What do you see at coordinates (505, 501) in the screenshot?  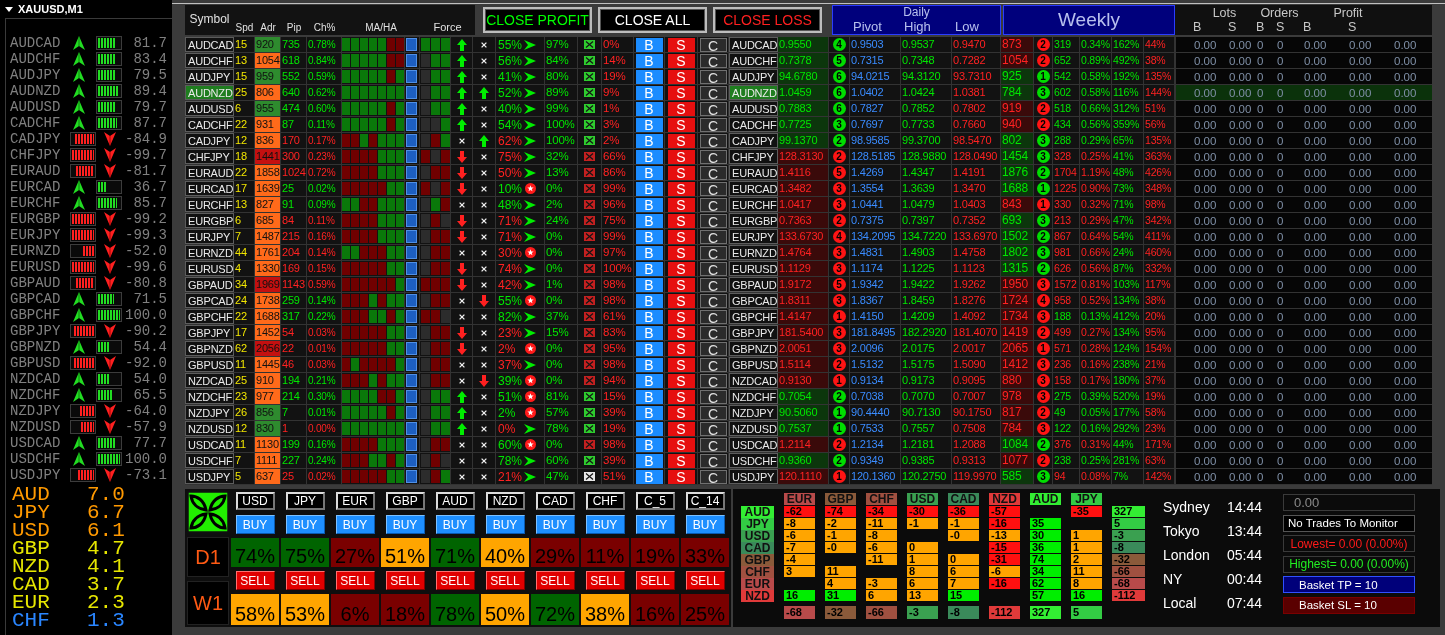 I see `currency-button: NZD` at bounding box center [505, 501].